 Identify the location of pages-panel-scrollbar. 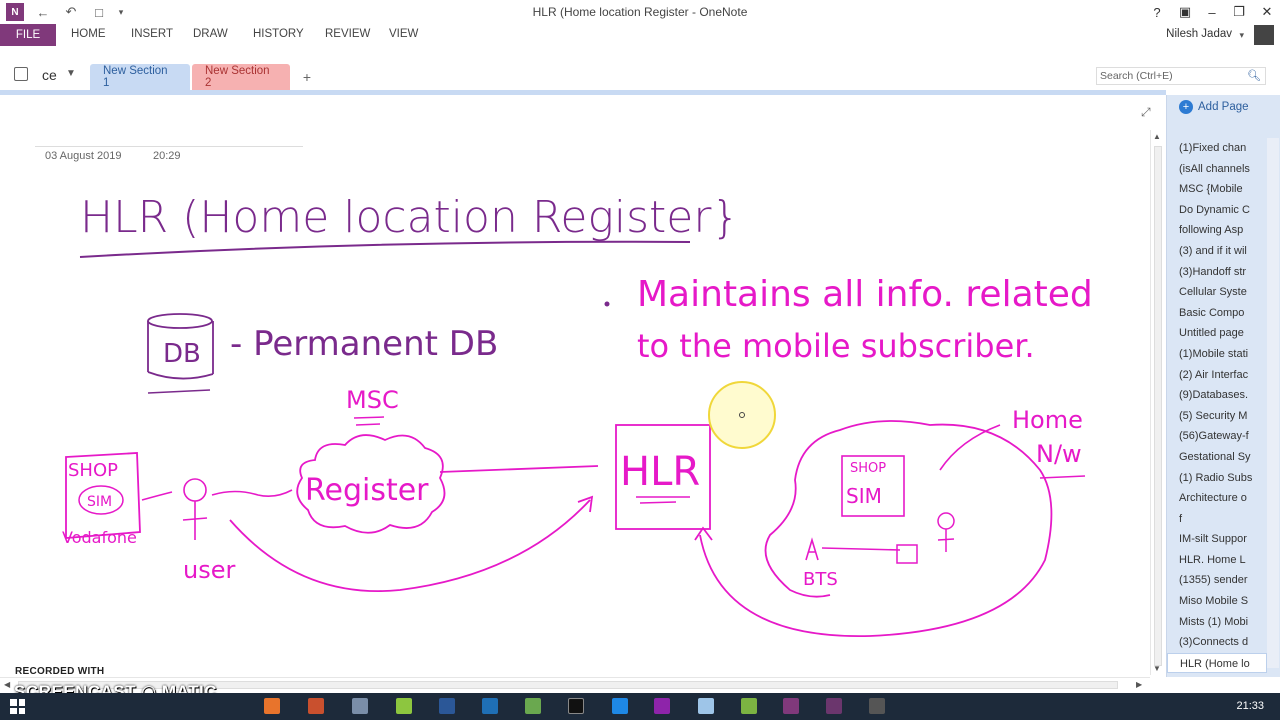
(1273, 403).